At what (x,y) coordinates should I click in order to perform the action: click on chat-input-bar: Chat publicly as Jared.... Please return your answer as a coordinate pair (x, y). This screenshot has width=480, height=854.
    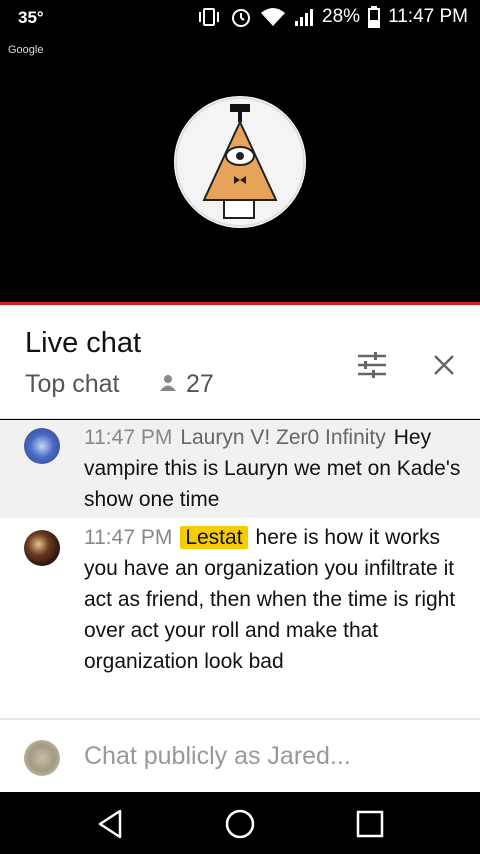
    Looking at the image, I should click on (240, 755).